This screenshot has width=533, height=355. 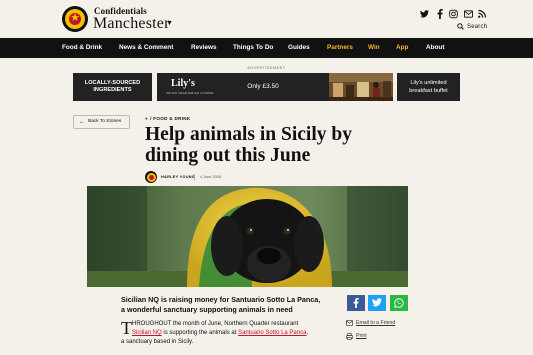 I want to click on ad-panel-left: LOCALLY-SOURCED INGREDIENTS, so click(x=112, y=87).